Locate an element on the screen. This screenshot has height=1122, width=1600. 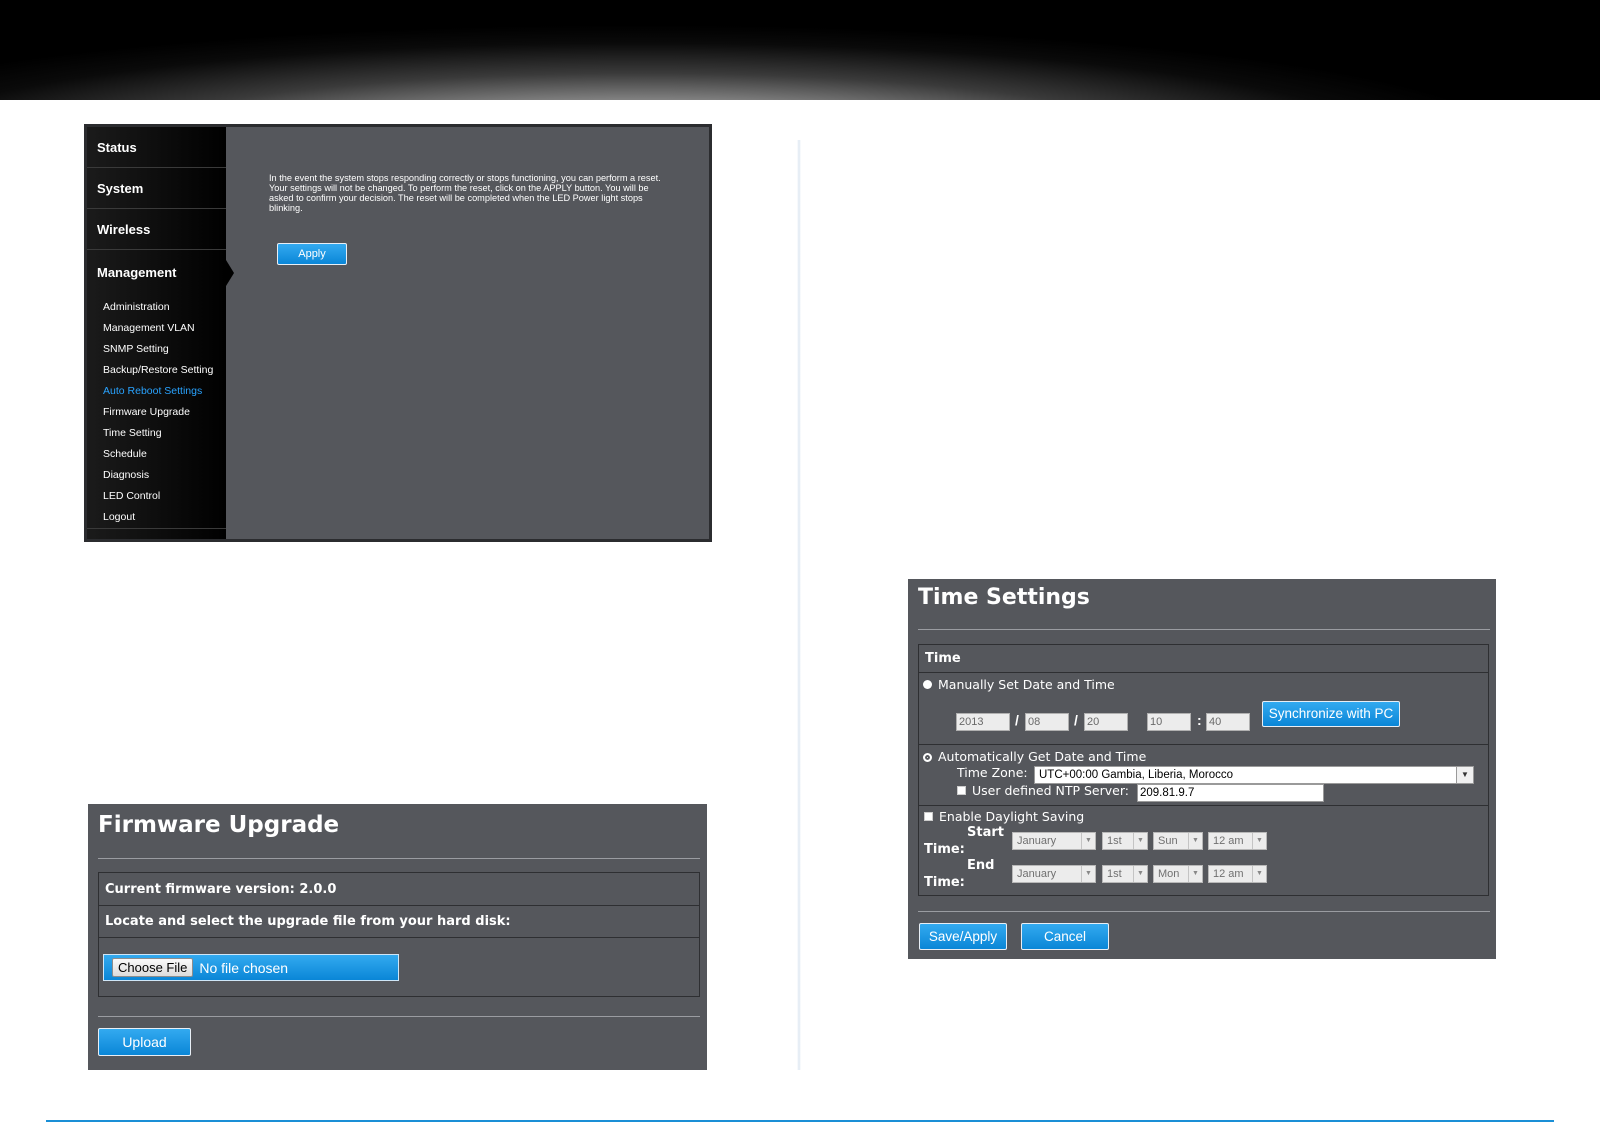
timezone-value: UTC+00:00 Gambia, Liberia, Morocco is located at coordinates (1136, 775).